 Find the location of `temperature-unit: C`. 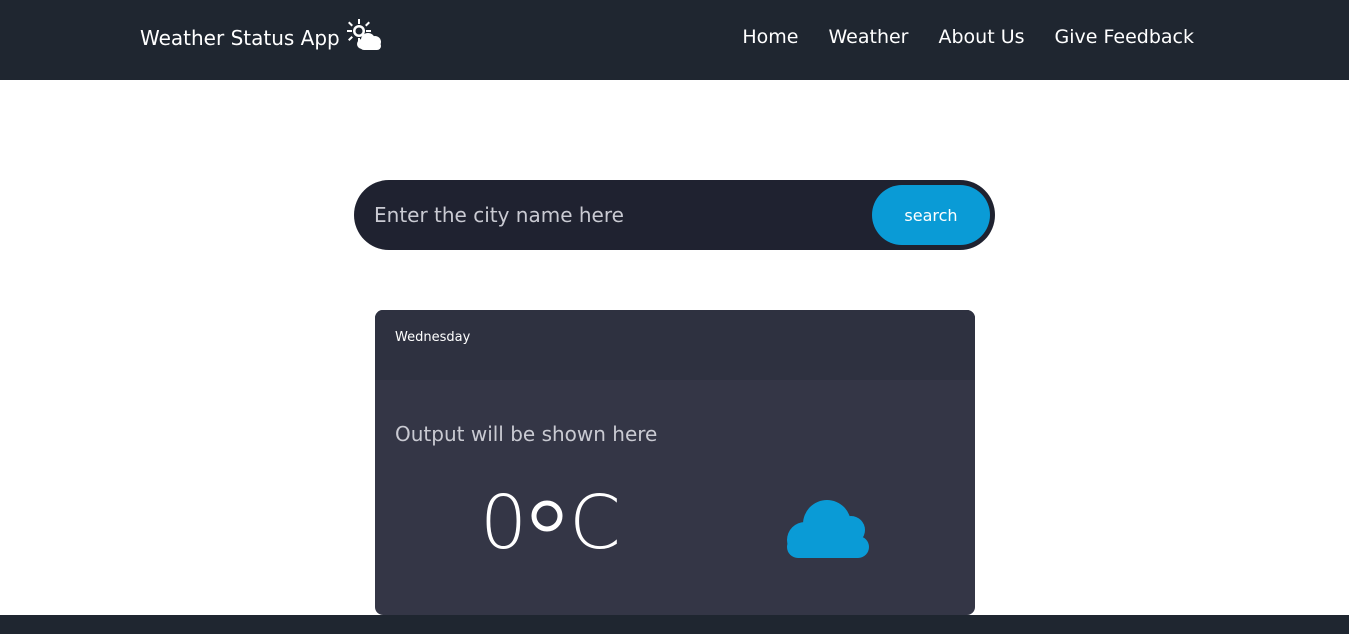

temperature-unit: C is located at coordinates (596, 523).